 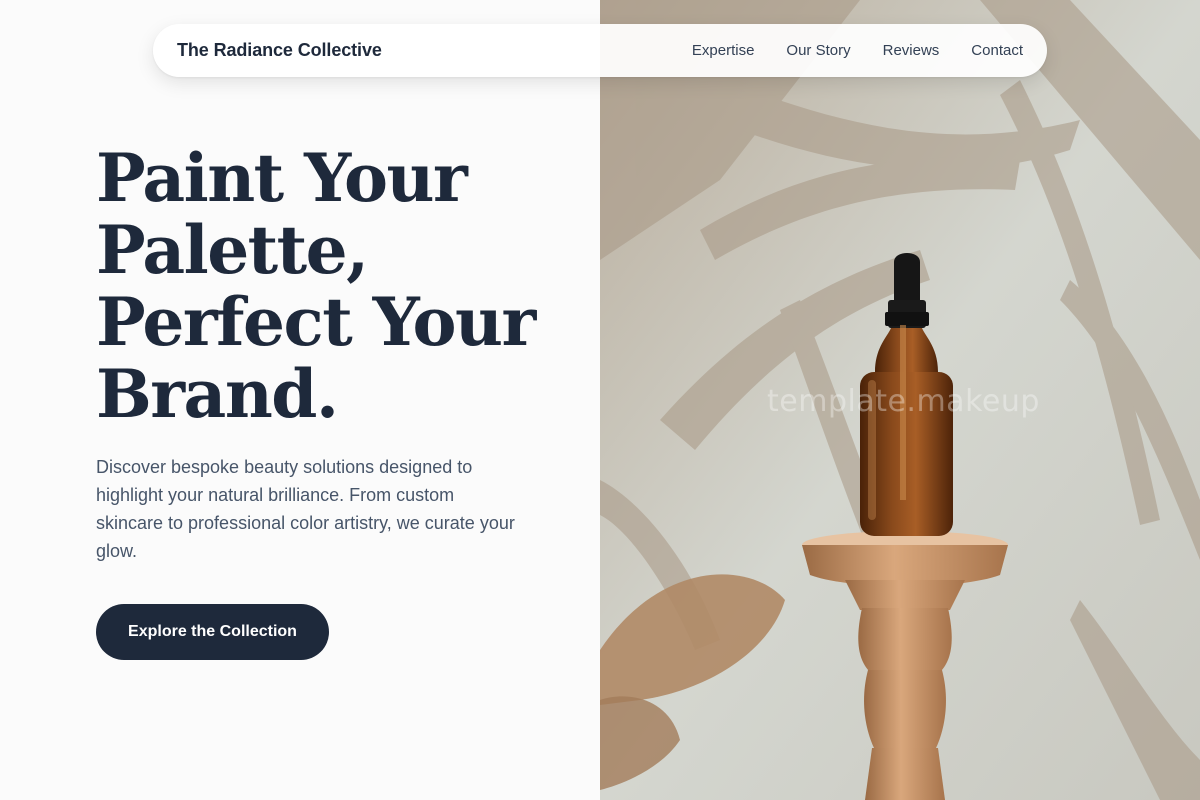 I want to click on headline-line-4: Brand., so click(x=217, y=394).